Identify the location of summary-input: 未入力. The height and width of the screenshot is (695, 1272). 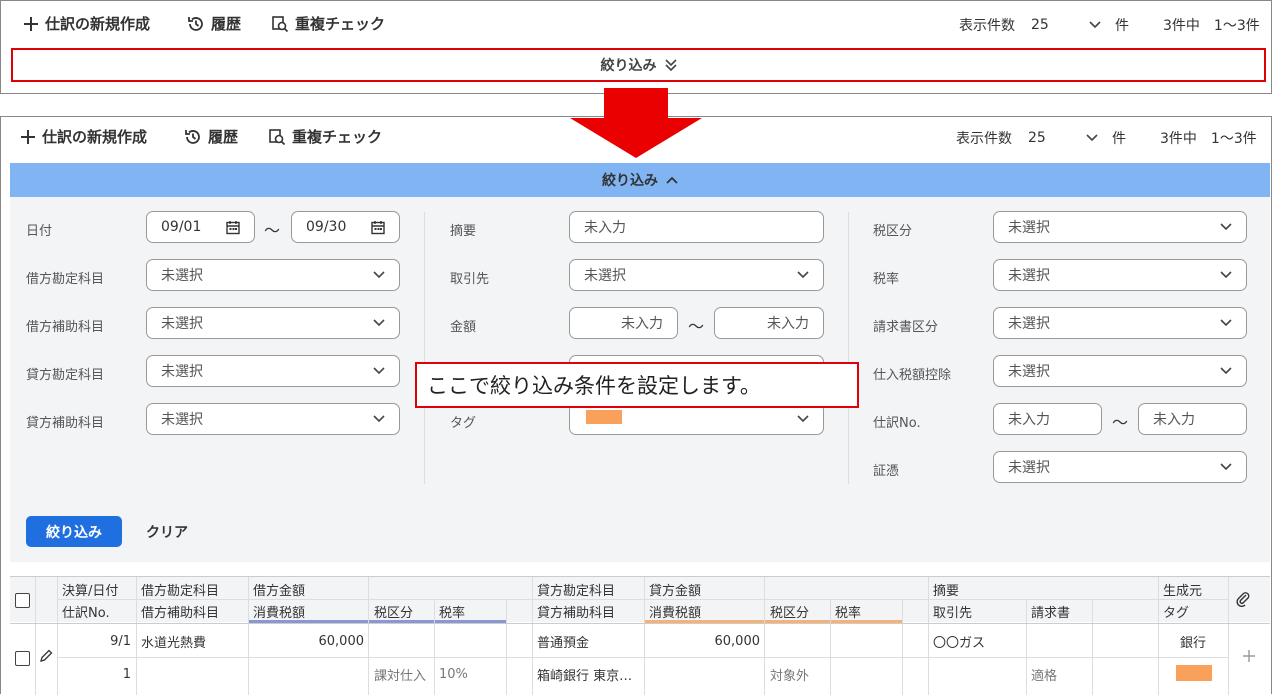
(696, 227).